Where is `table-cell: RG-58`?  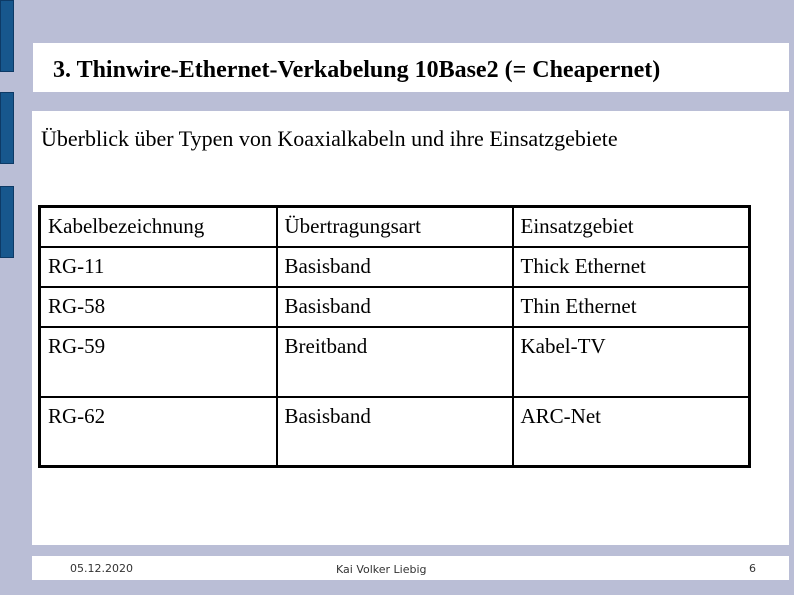
table-cell: RG-58 is located at coordinates (158, 306).